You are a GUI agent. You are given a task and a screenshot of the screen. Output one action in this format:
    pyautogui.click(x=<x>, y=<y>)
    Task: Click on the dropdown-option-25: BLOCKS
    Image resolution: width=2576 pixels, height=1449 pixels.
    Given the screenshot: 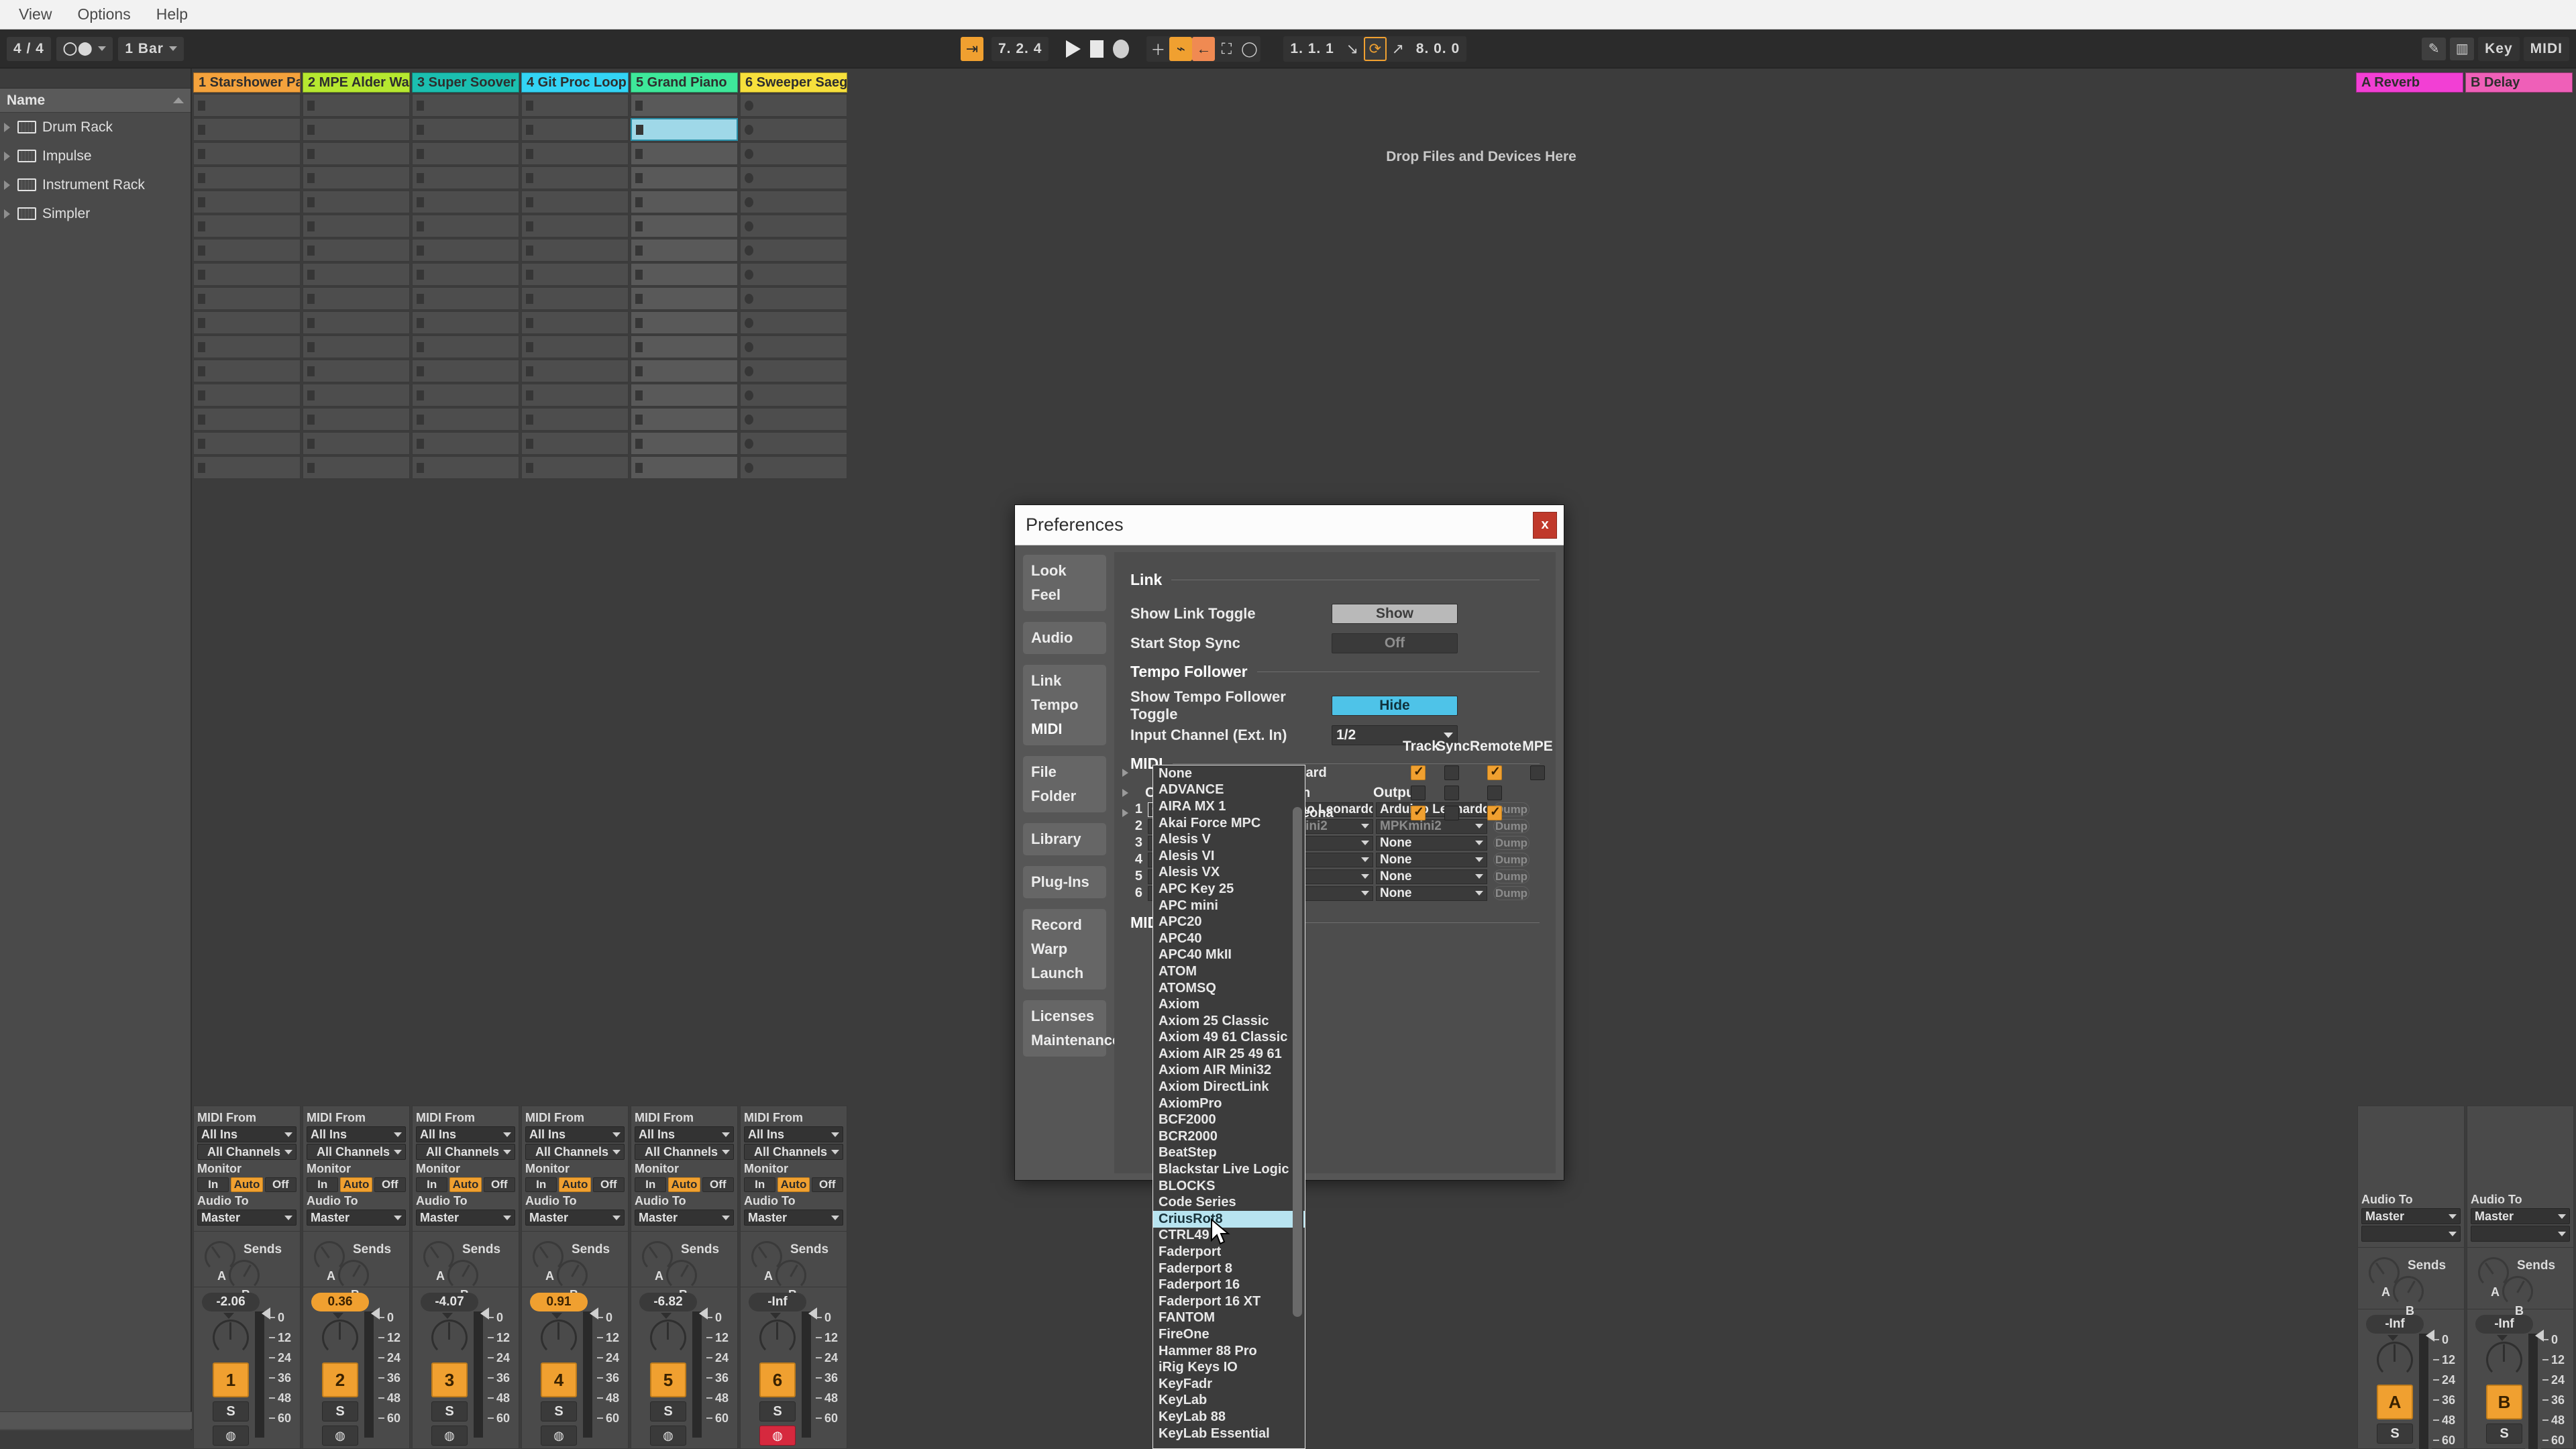 What is the action you would take?
    pyautogui.click(x=1229, y=1186)
    